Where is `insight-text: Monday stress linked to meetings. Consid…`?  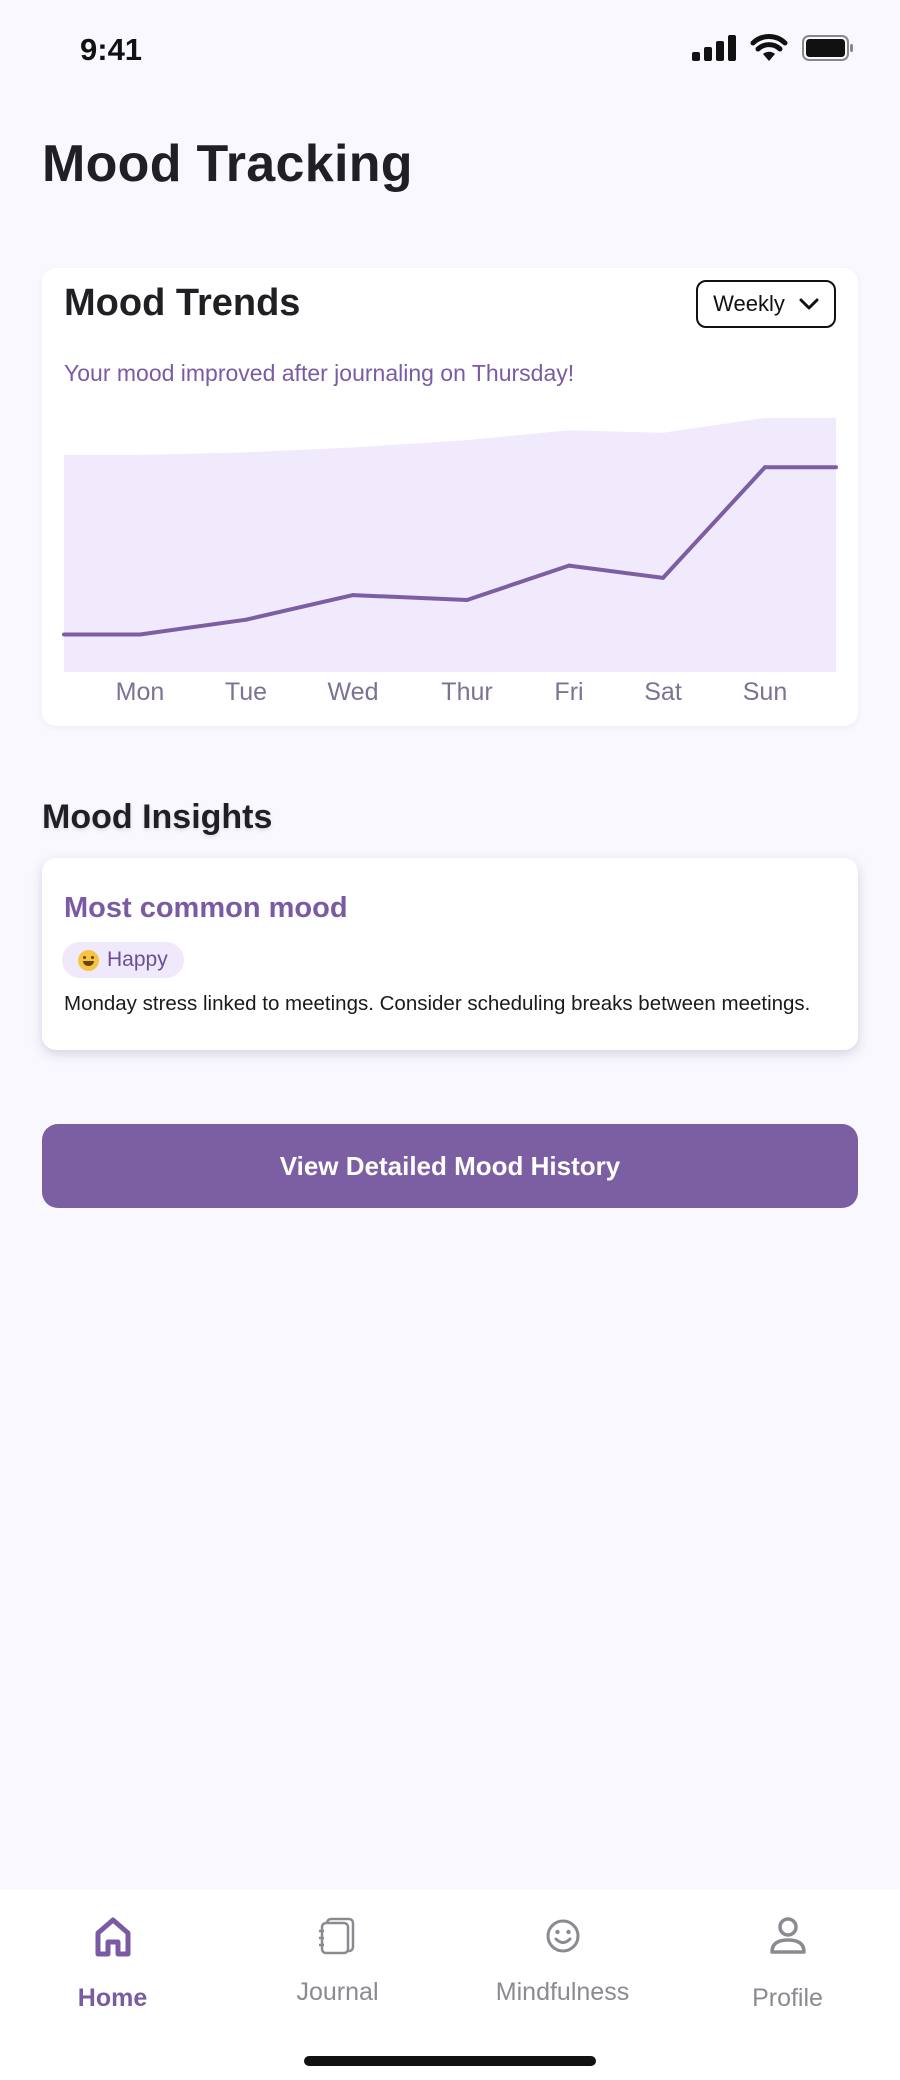
insight-text: Monday stress linked to meetings. Consid… is located at coordinates (437, 1003).